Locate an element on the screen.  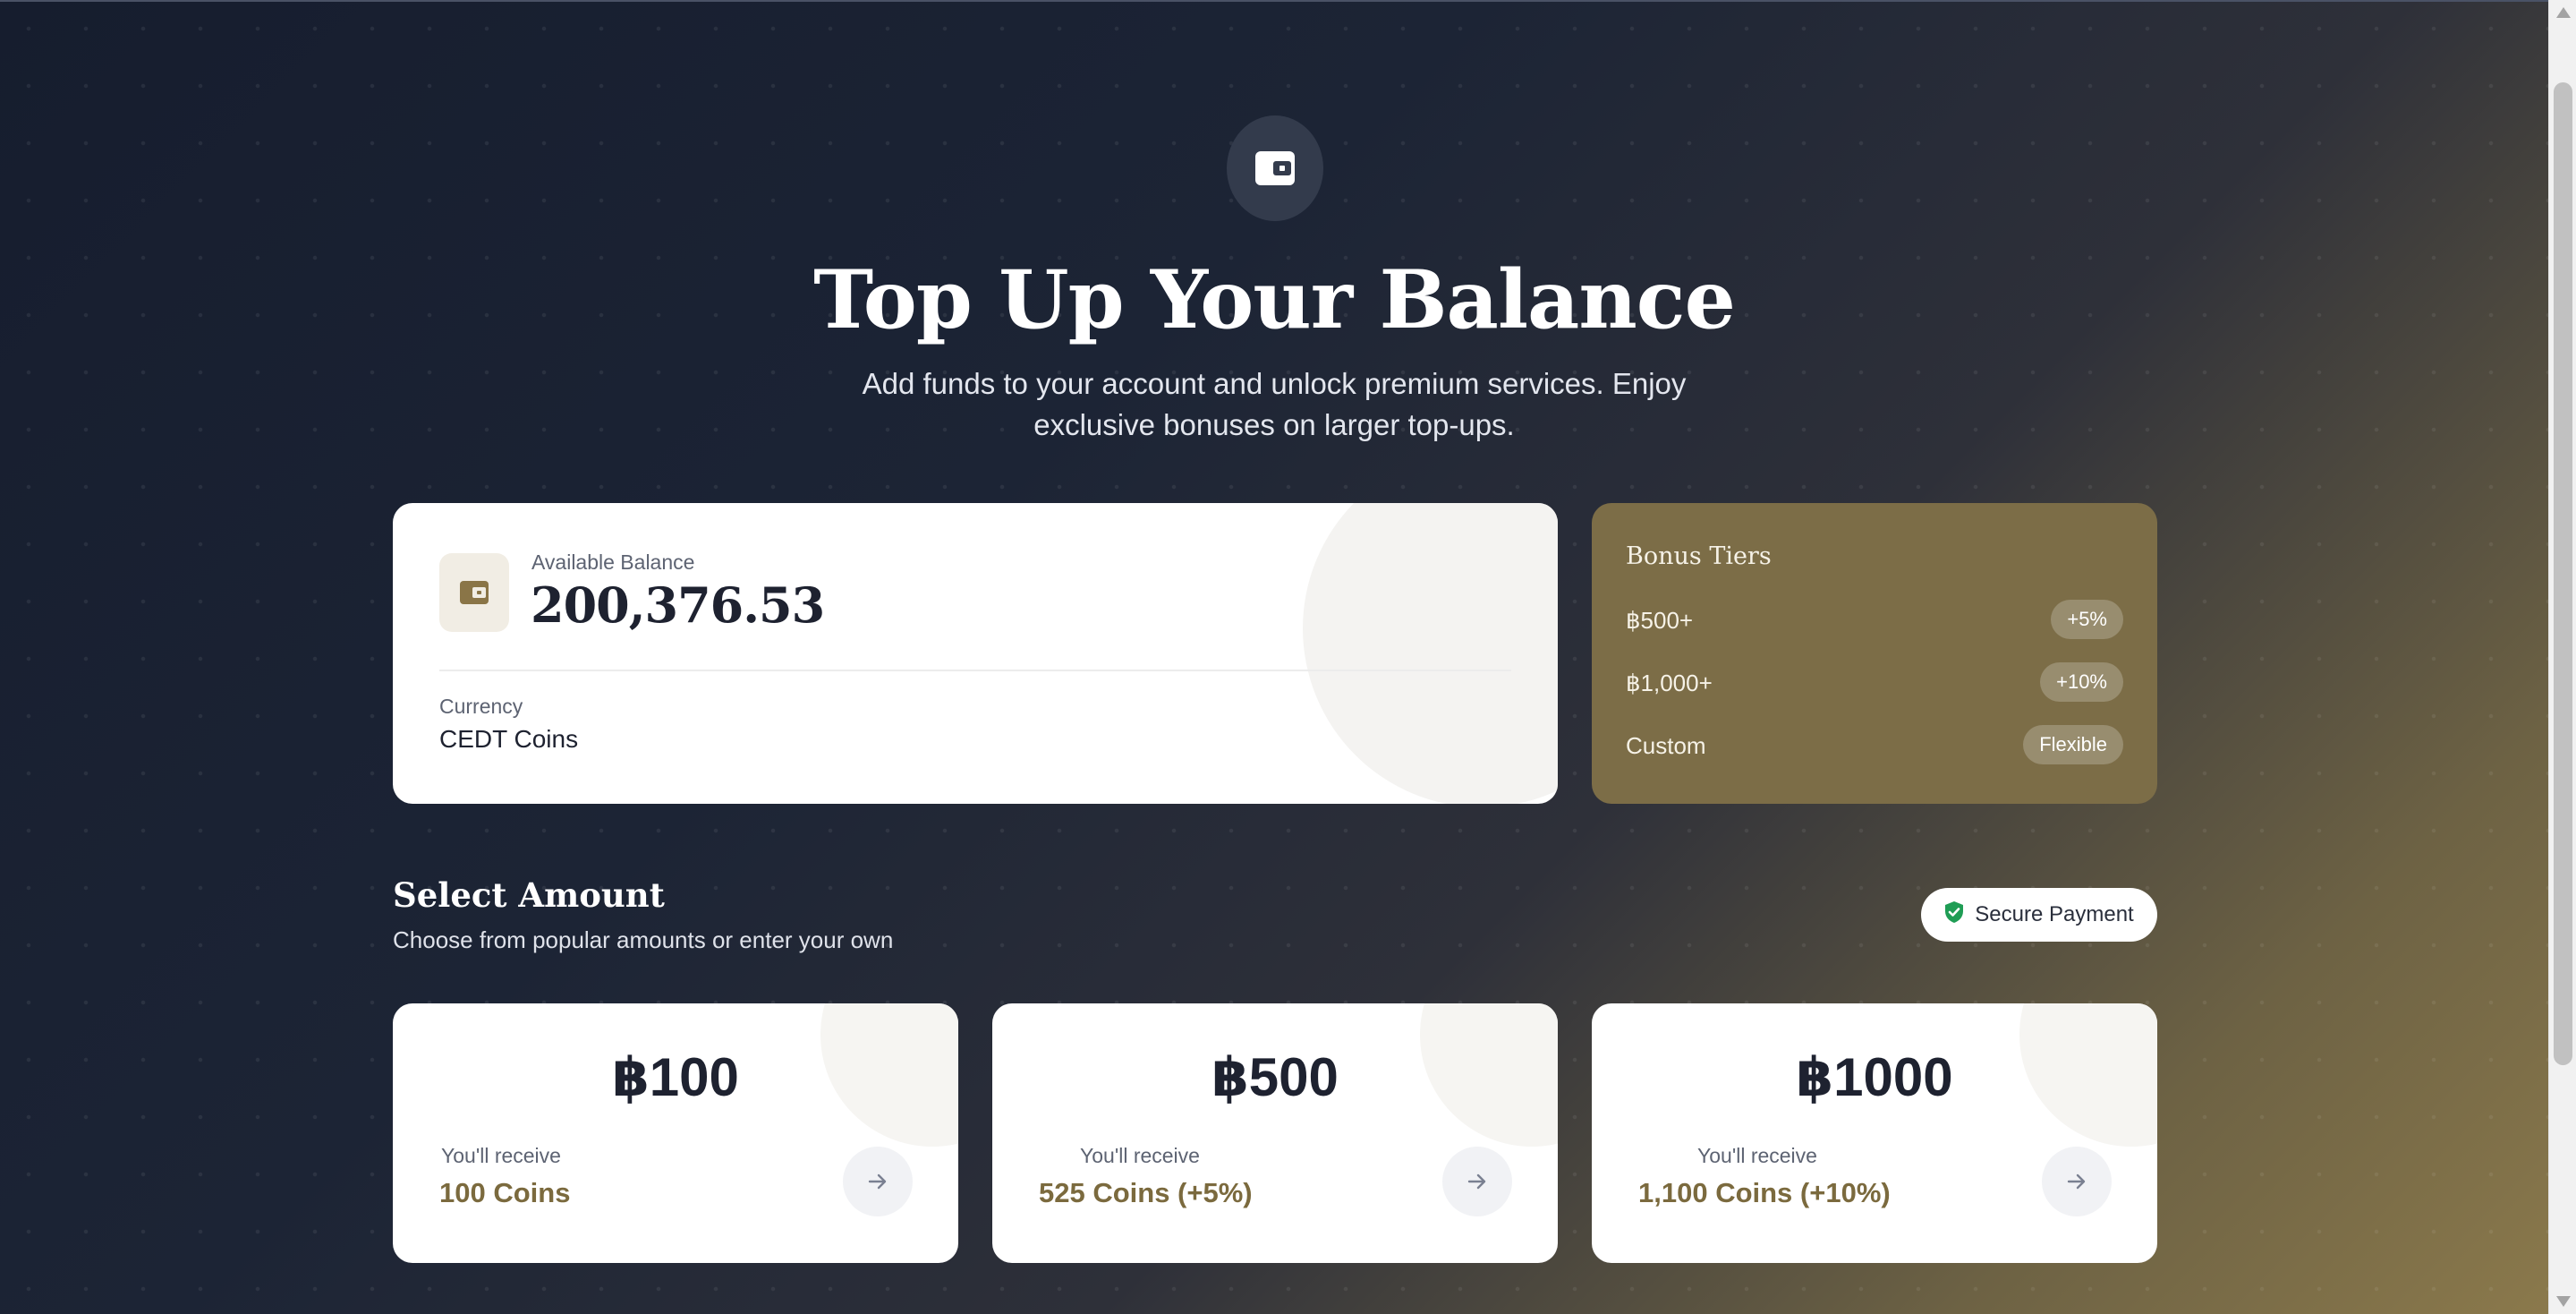
bonus-tier-label: ฿500+ is located at coordinates (1660, 620).